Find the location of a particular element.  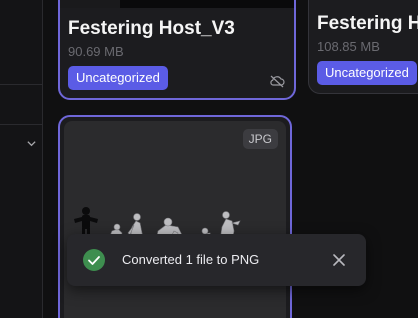

asset-card: Festering Ho 108.85 MB Uncategorized is located at coordinates (363, 47).